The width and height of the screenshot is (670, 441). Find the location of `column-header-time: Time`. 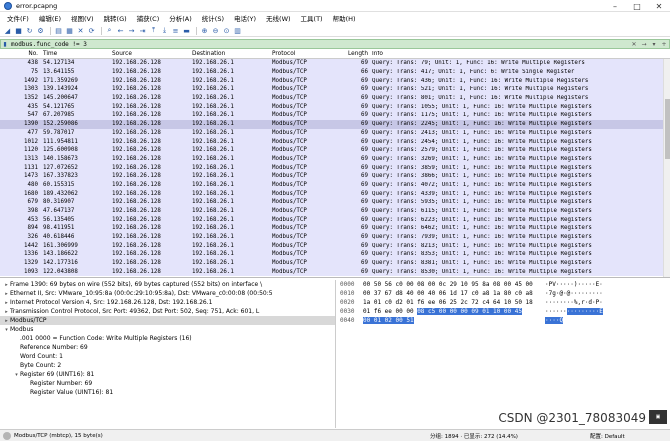

column-header-time: Time is located at coordinates (75, 54).